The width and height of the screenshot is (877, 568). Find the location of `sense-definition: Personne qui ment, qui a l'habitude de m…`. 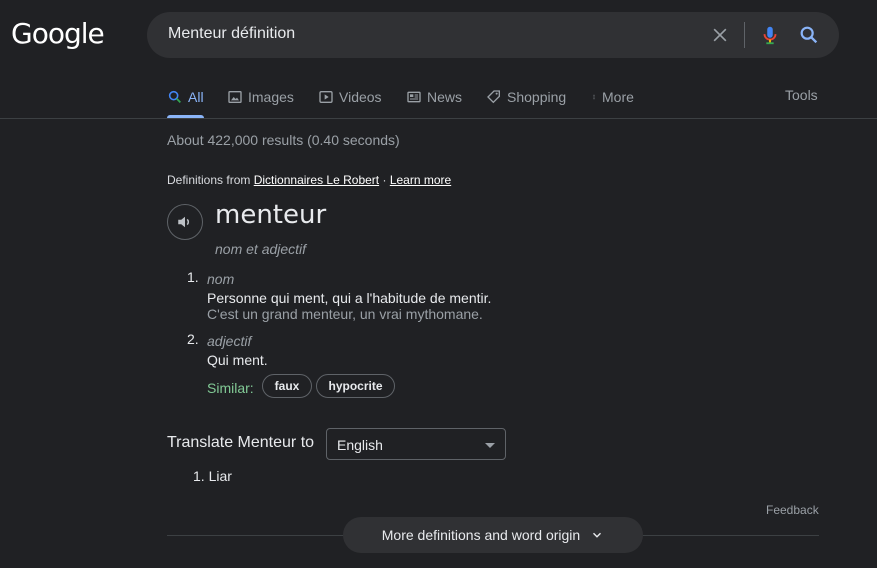

sense-definition: Personne qui ment, qui a l'habitude de m… is located at coordinates (349, 298).